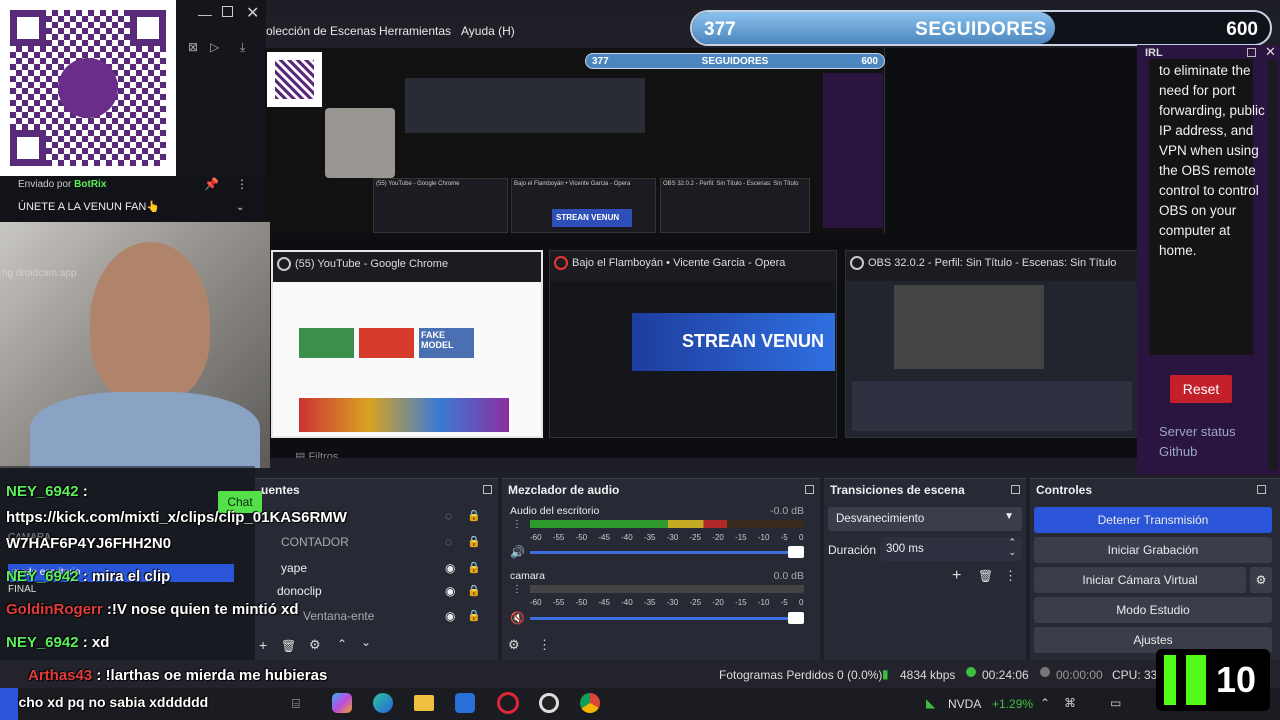 The height and width of the screenshot is (720, 1280). What do you see at coordinates (971, 672) in the screenshot?
I see `live-indicator-icon` at bounding box center [971, 672].